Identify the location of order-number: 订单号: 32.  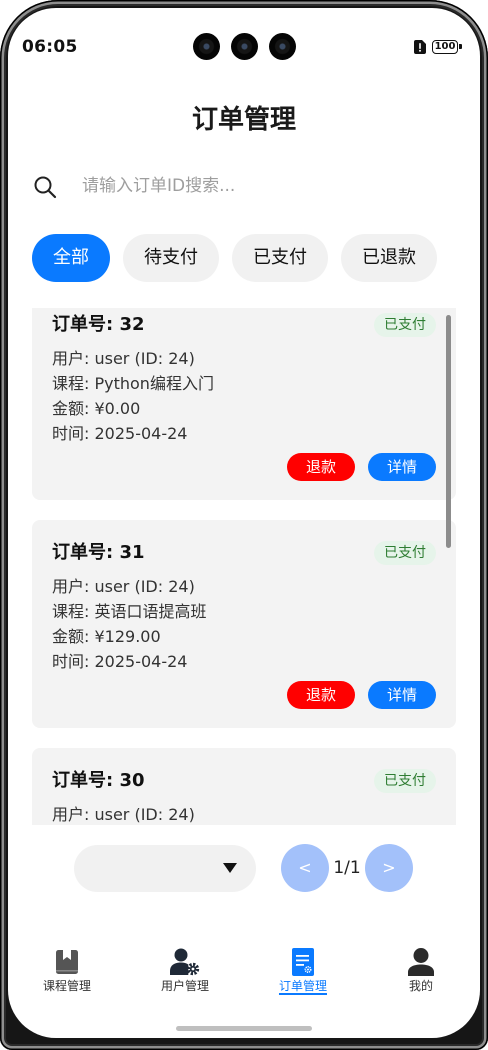
(98, 324).